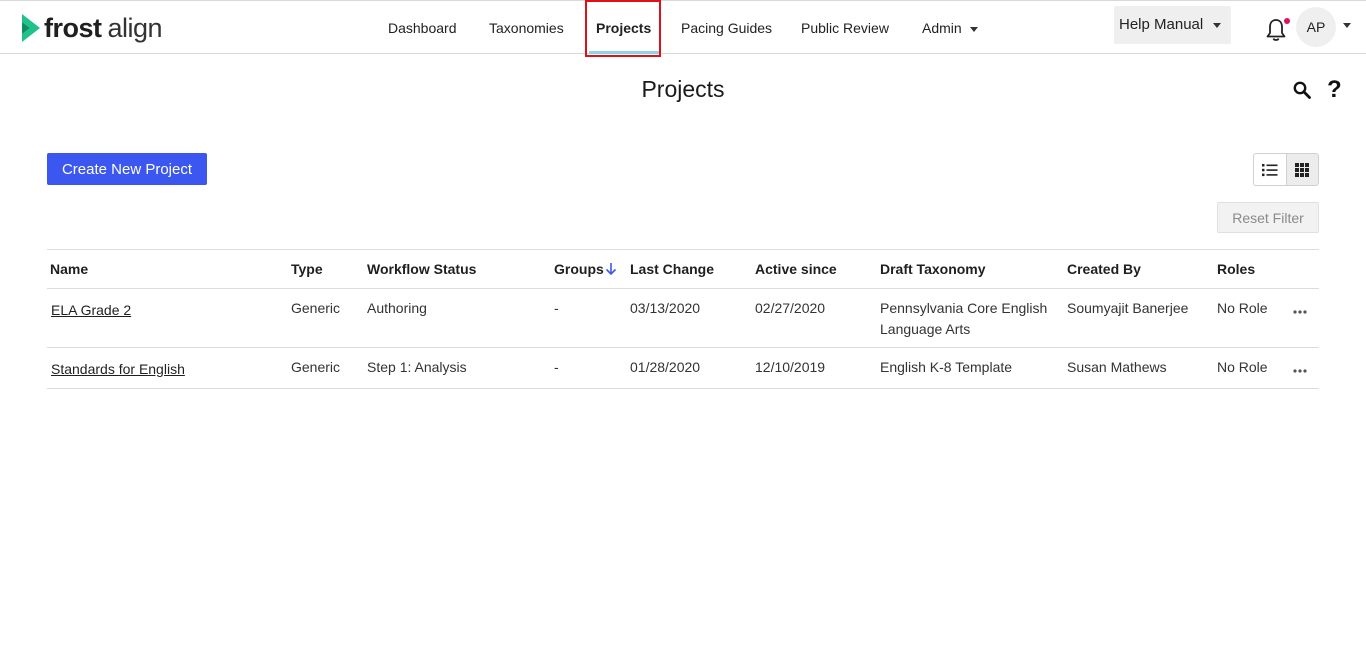 This screenshot has height=657, width=1366. I want to click on project-draft-taxonomy: Pennsylvania Core English Language Arts, so click(963, 319).